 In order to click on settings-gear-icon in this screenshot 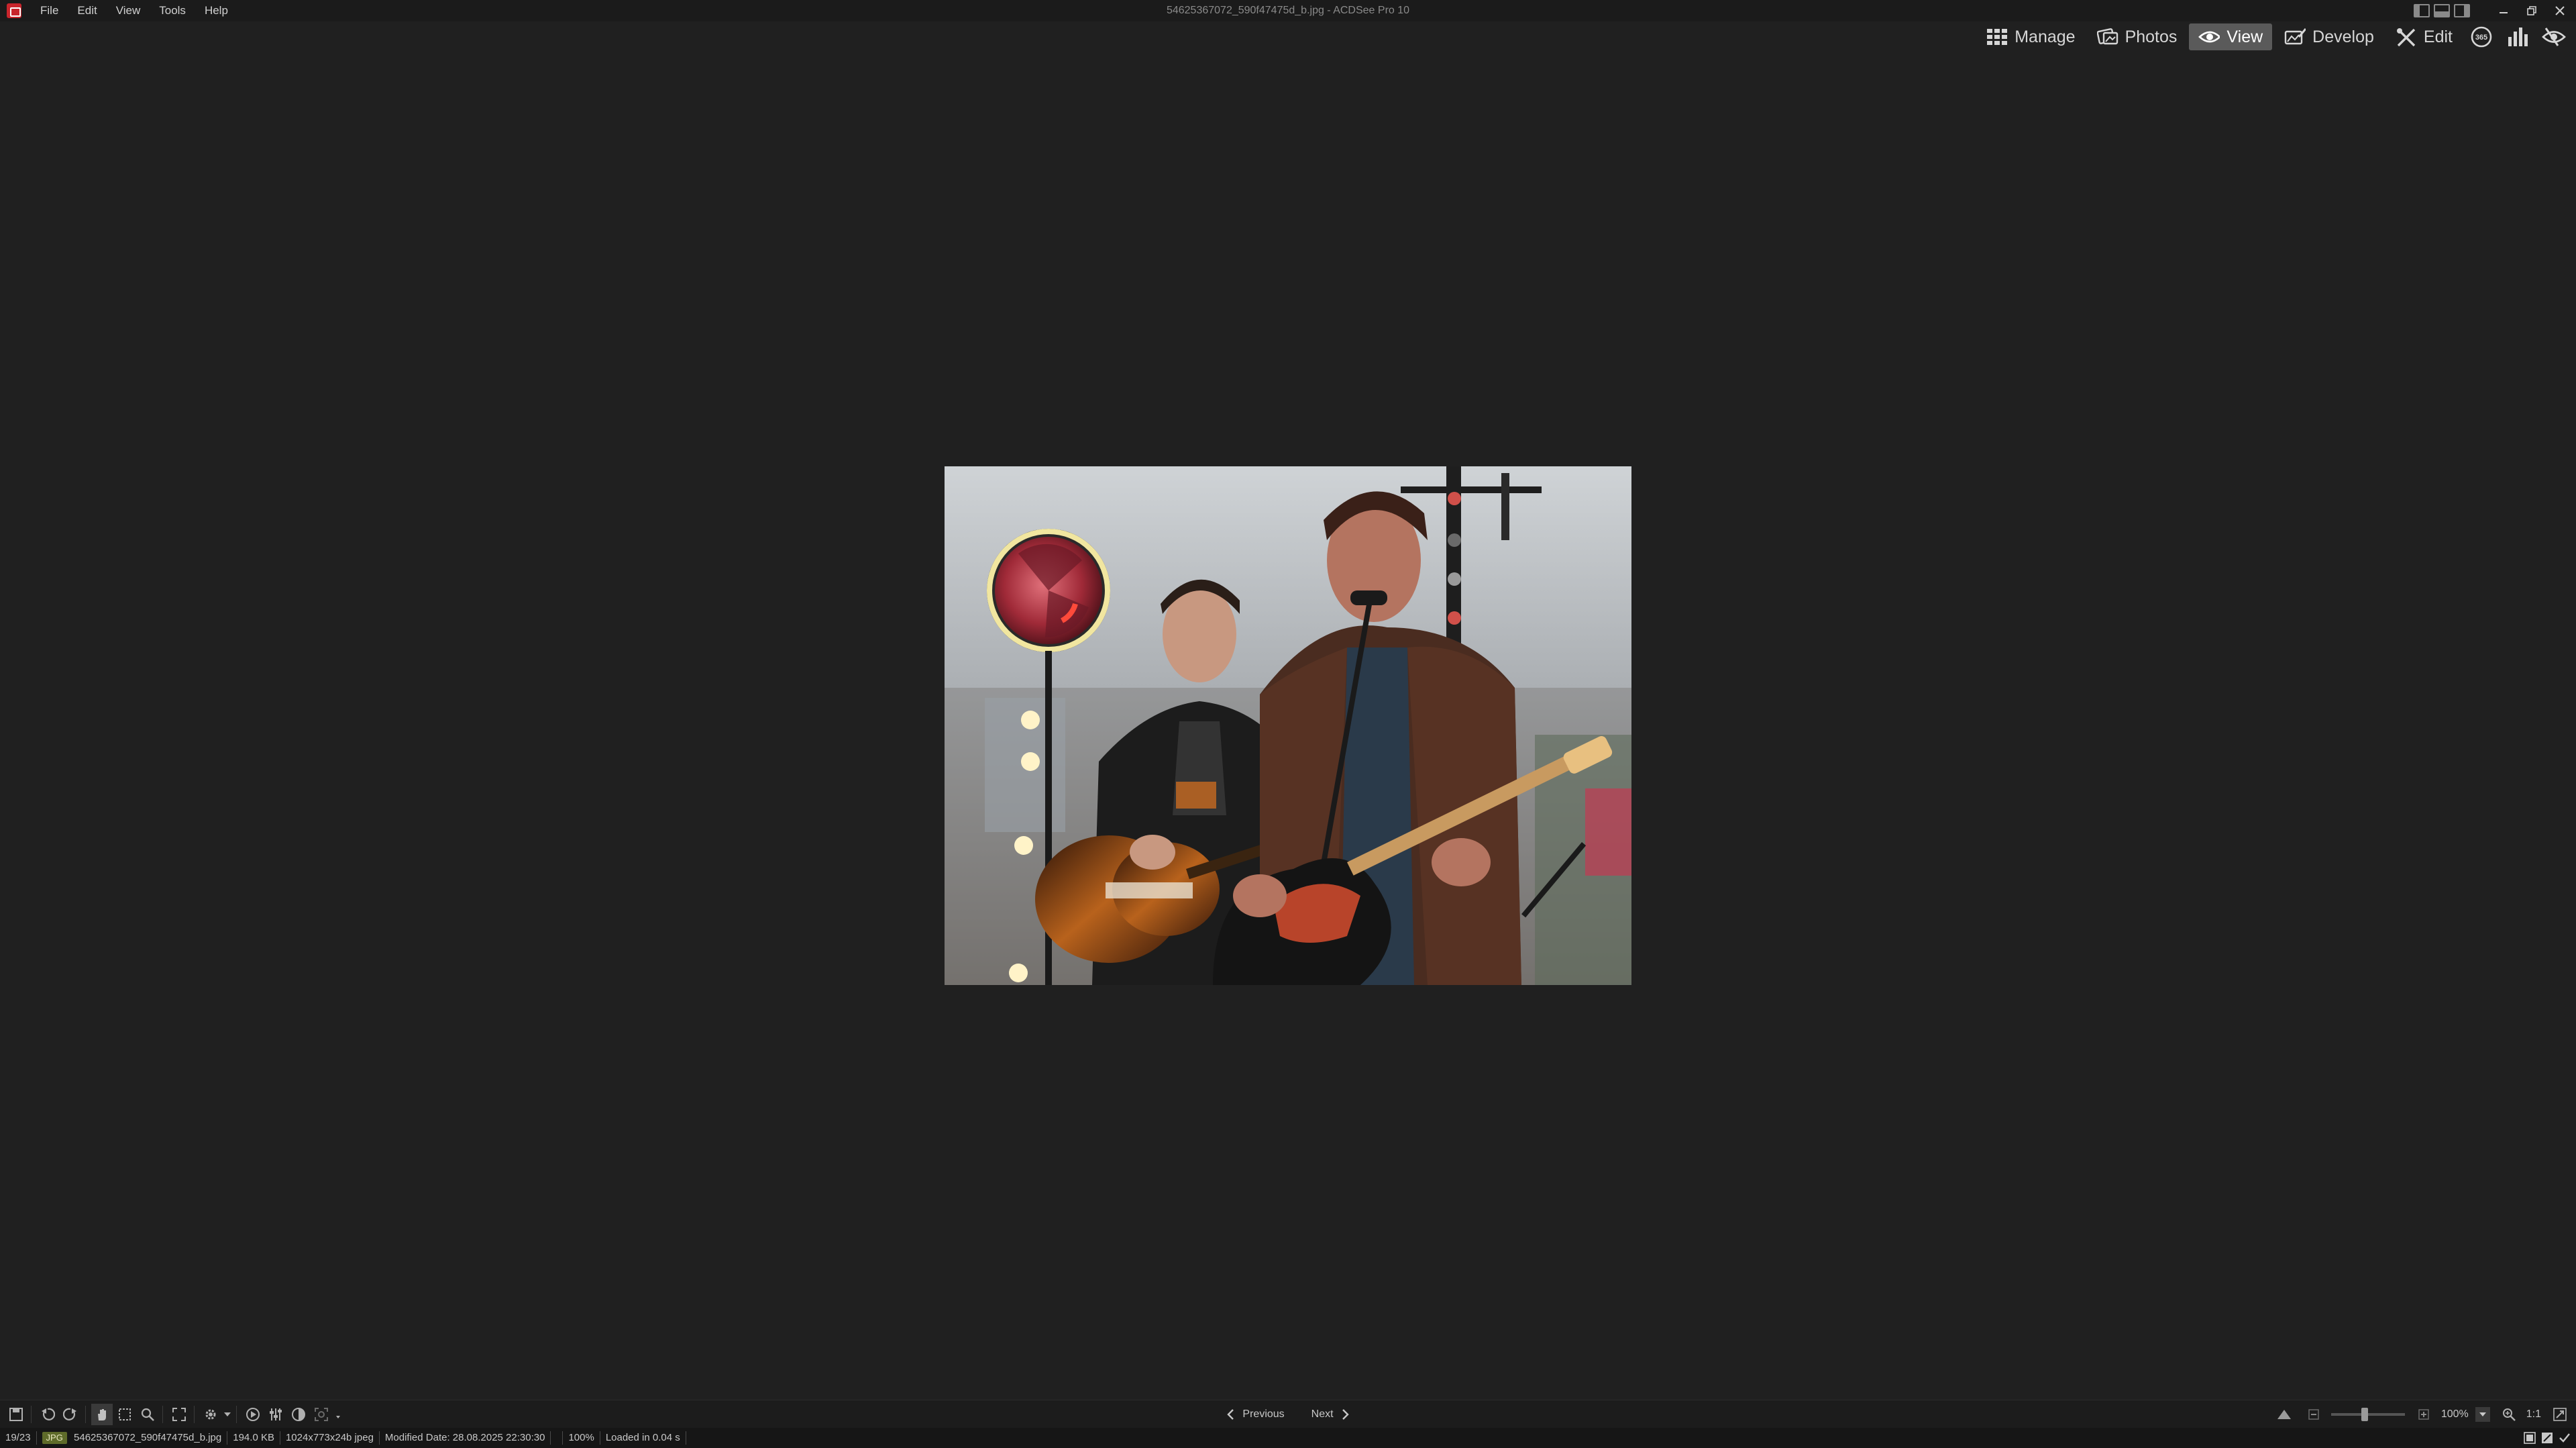, I will do `click(210, 1414)`.